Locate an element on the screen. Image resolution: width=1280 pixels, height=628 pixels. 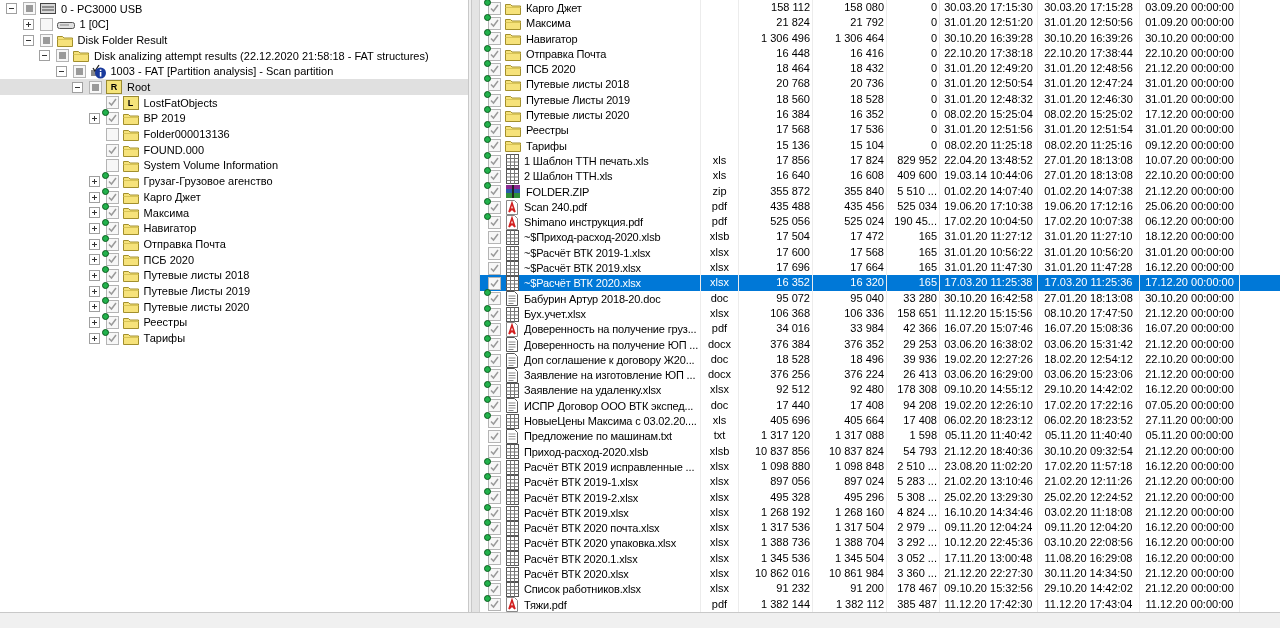
tree-label: Путевые Листы 2019 is located at coordinates (197, 291).